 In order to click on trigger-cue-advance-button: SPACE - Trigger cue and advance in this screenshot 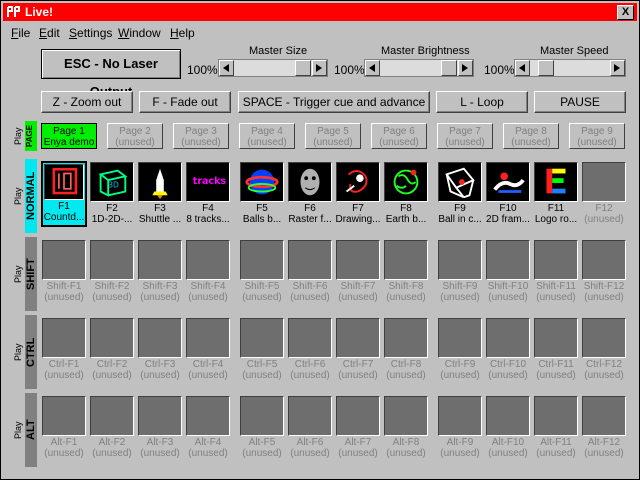, I will do `click(334, 102)`.